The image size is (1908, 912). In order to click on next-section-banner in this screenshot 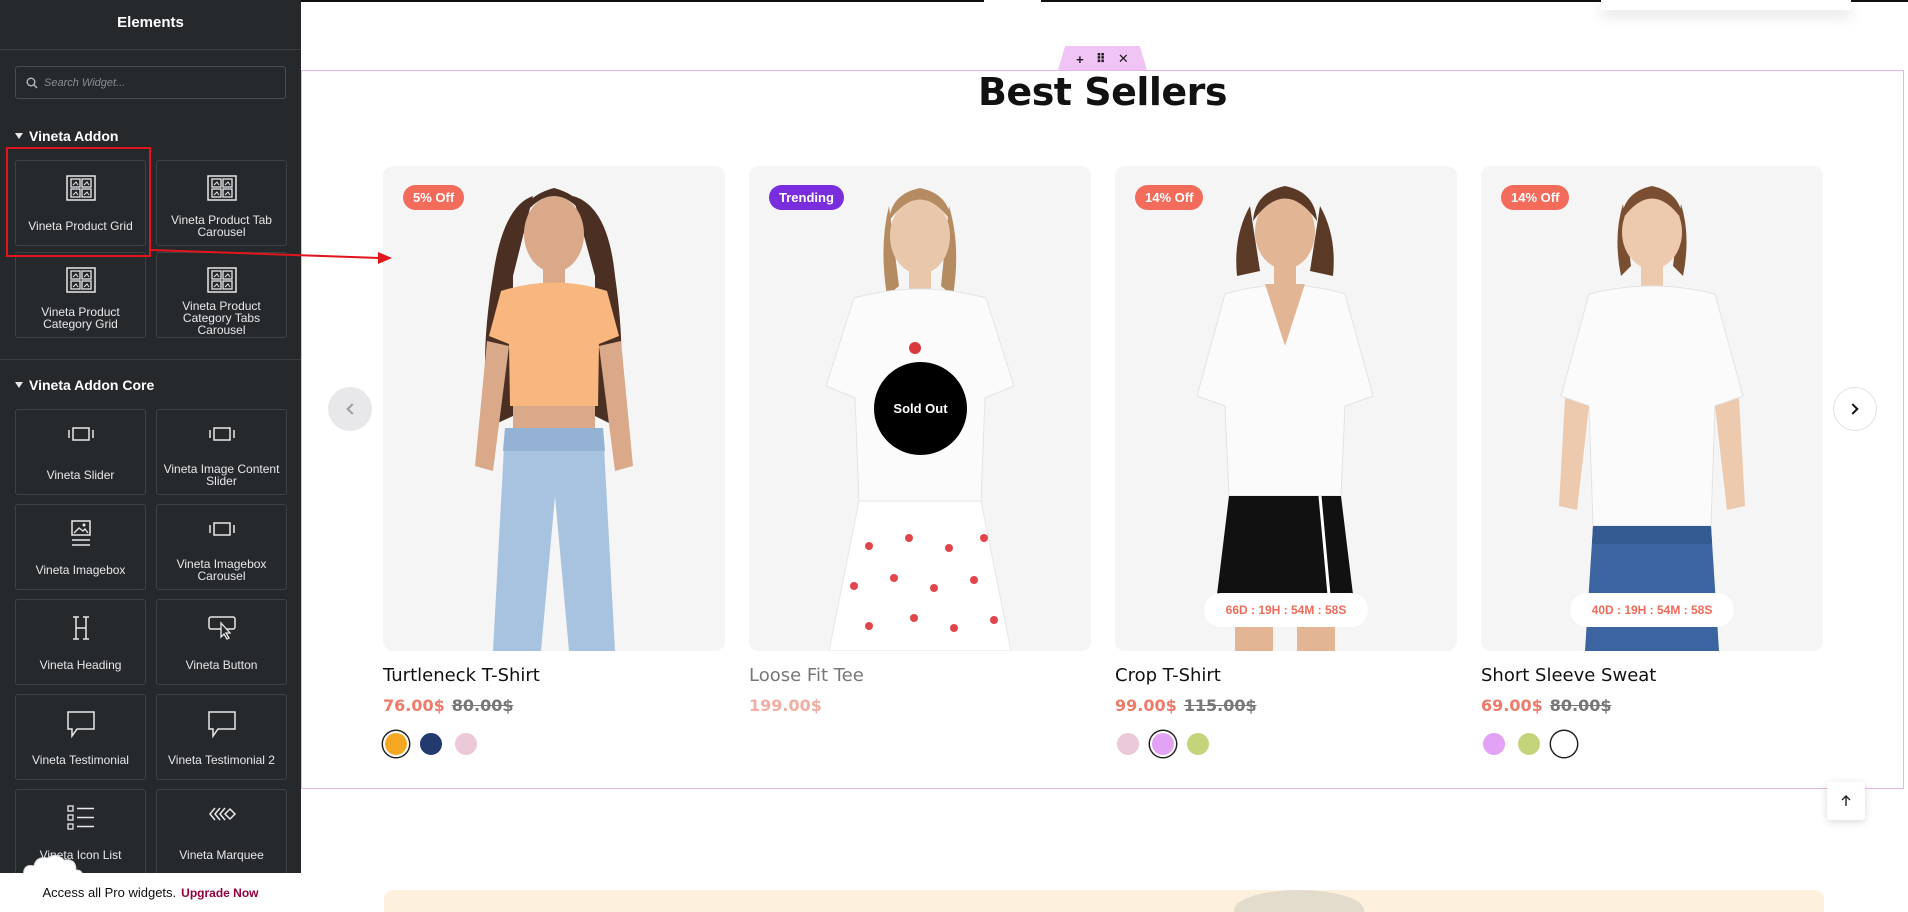, I will do `click(1104, 901)`.